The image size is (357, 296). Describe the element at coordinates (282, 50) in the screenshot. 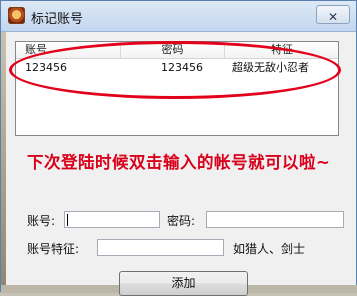

I see `column-header-feature: 特征` at that location.